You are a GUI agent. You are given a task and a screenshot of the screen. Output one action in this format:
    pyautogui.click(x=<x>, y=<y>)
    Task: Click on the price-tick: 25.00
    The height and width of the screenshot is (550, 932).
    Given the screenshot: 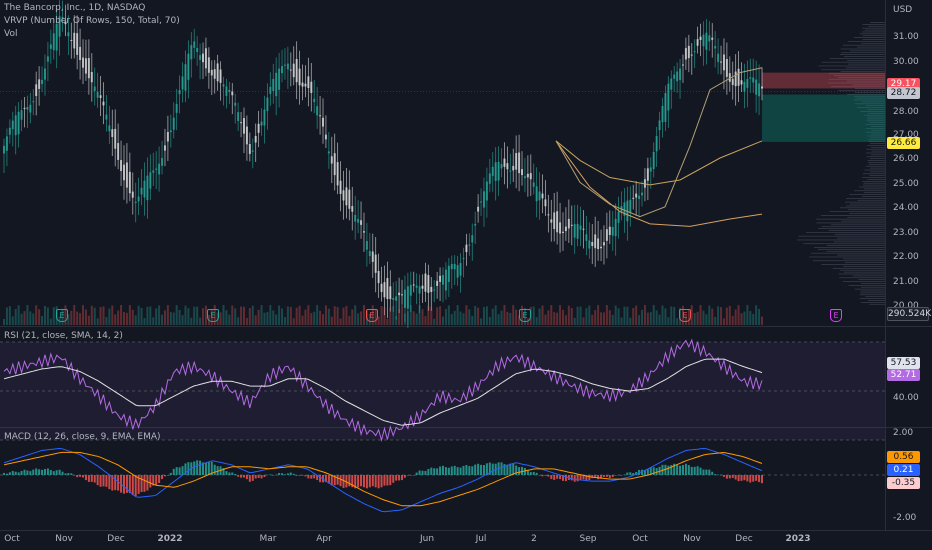 What is the action you would take?
    pyautogui.click(x=906, y=184)
    